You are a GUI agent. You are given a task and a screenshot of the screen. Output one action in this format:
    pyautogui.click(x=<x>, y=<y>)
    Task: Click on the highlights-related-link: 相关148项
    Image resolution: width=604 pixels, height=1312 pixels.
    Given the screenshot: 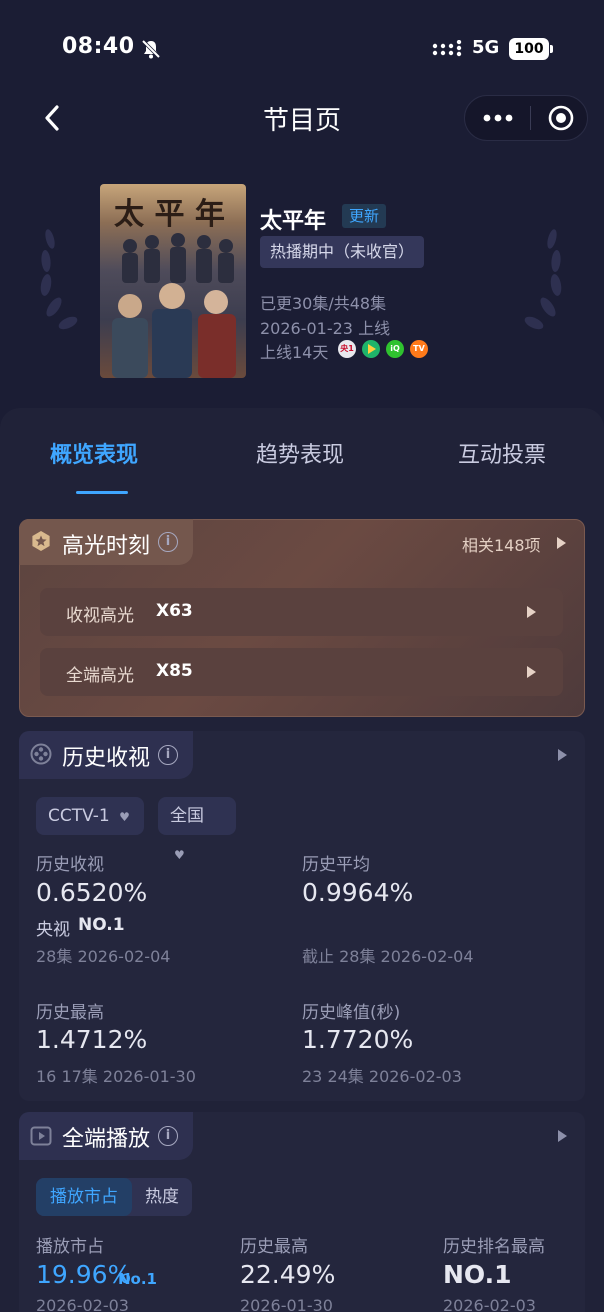 What is the action you would take?
    pyautogui.click(x=501, y=544)
    